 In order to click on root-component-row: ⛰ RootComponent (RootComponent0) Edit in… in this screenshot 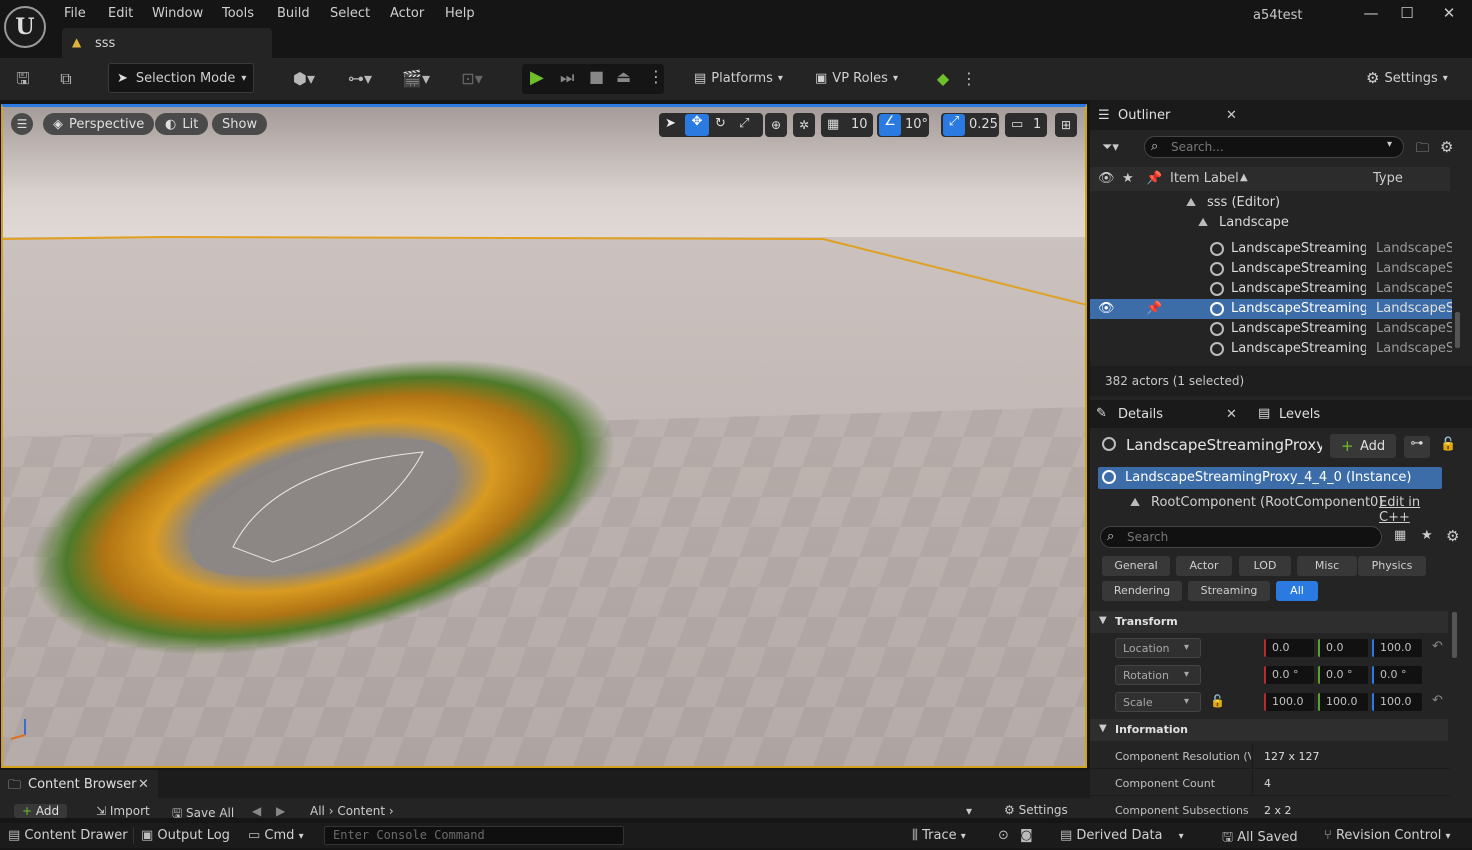, I will do `click(1270, 508)`.